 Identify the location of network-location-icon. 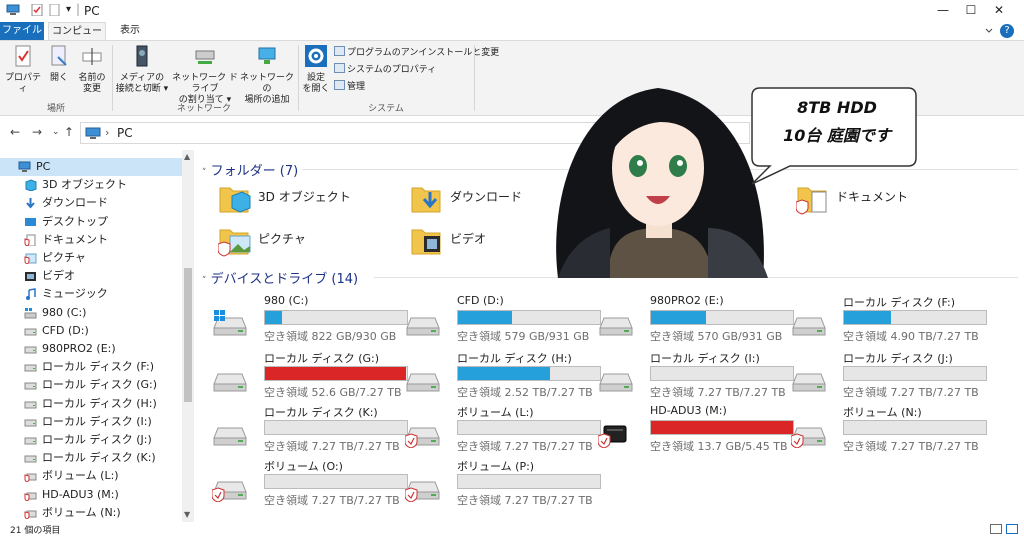
(267, 55).